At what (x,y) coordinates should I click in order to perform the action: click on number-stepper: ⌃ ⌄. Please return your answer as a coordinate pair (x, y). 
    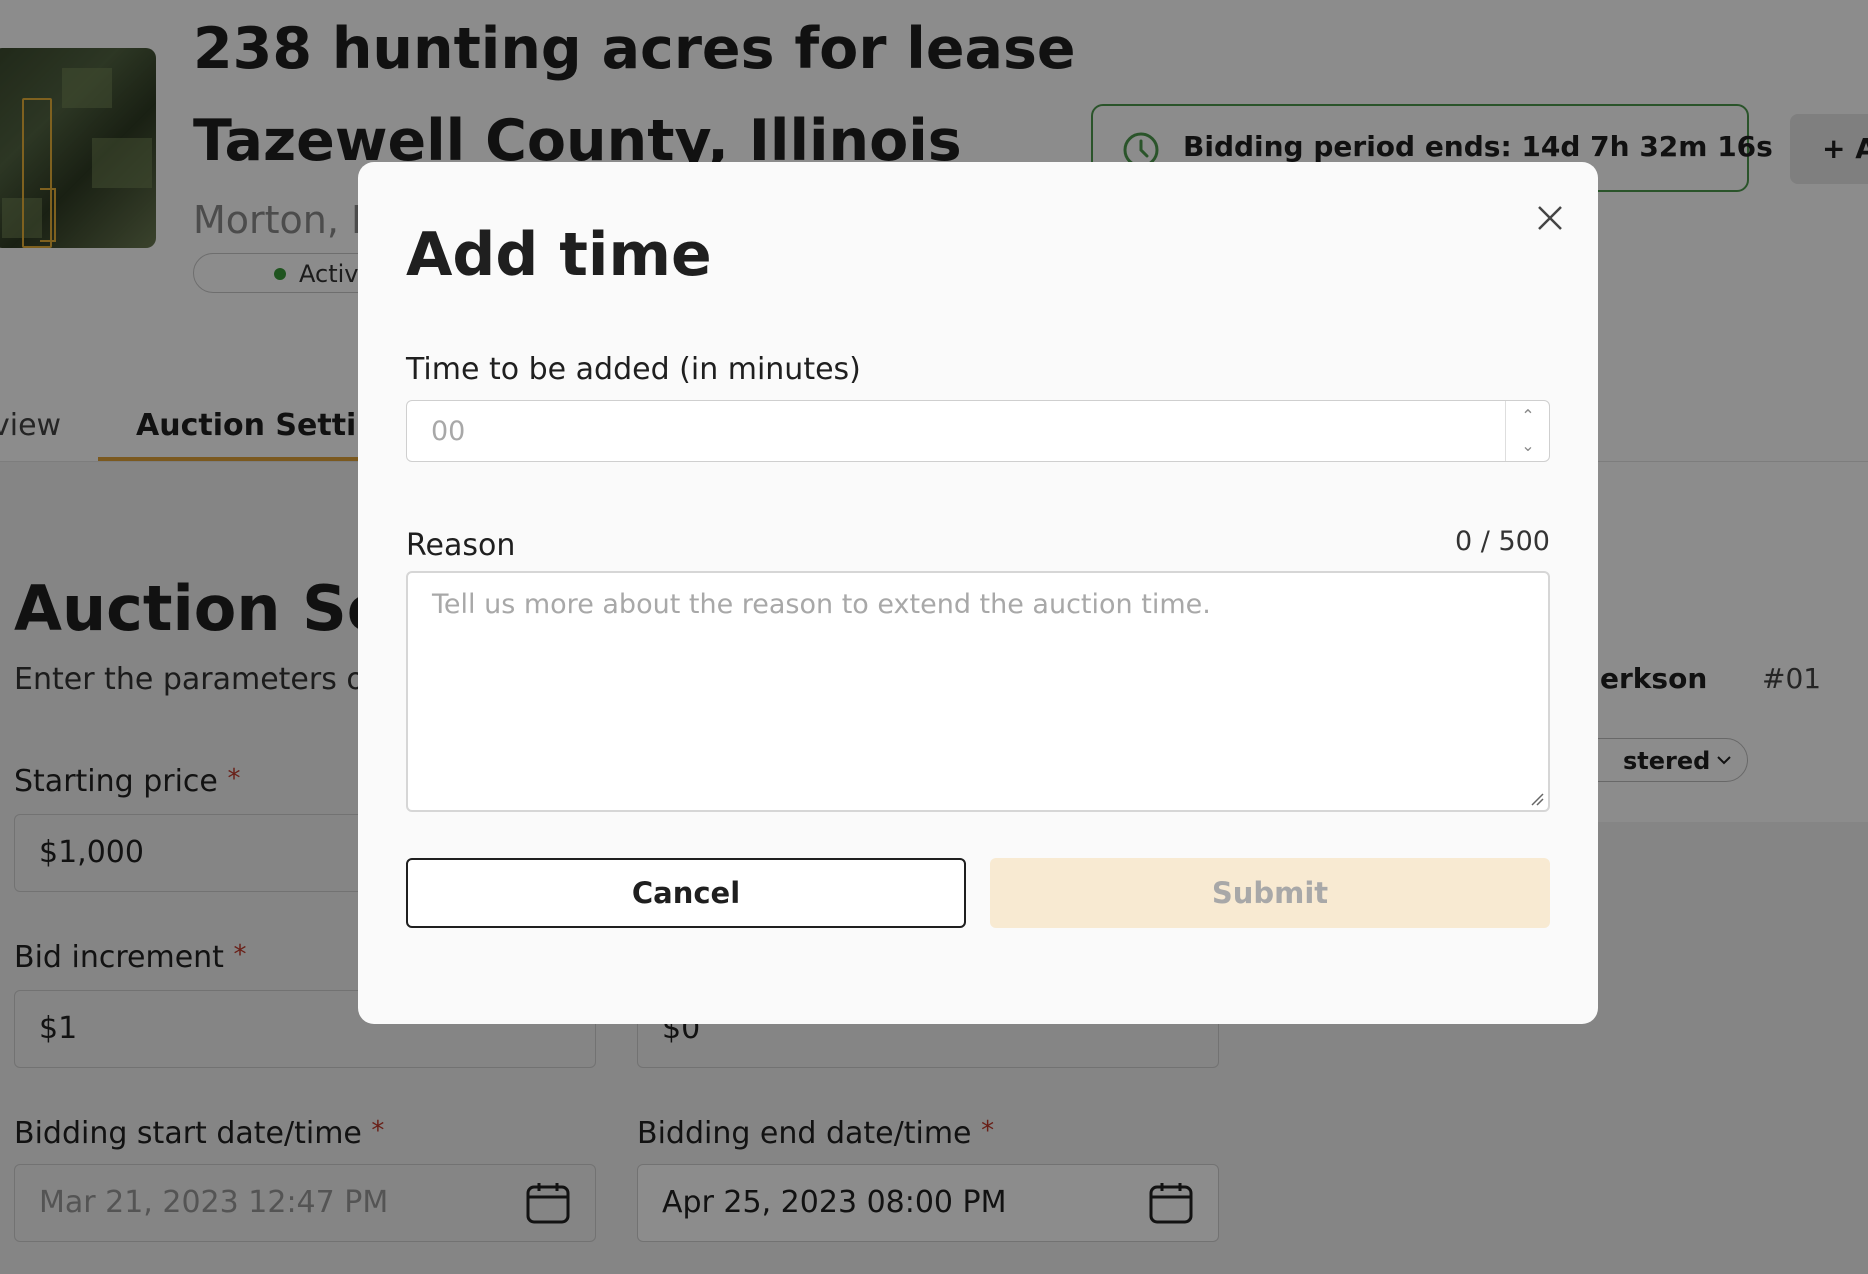
    Looking at the image, I should click on (1527, 431).